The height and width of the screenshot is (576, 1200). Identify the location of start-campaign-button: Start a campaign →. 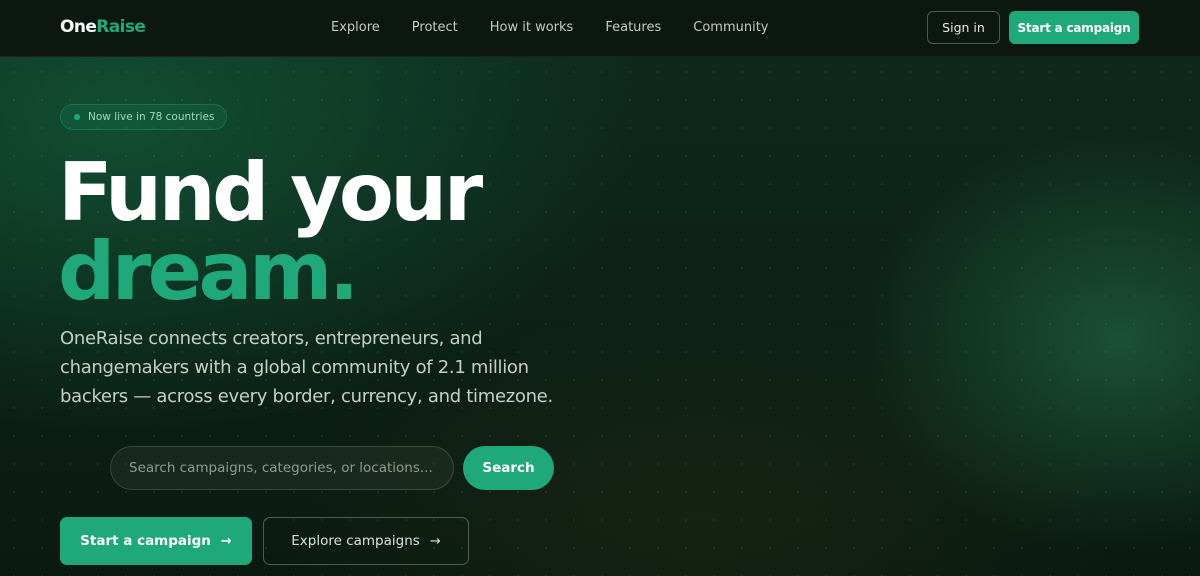
(156, 541).